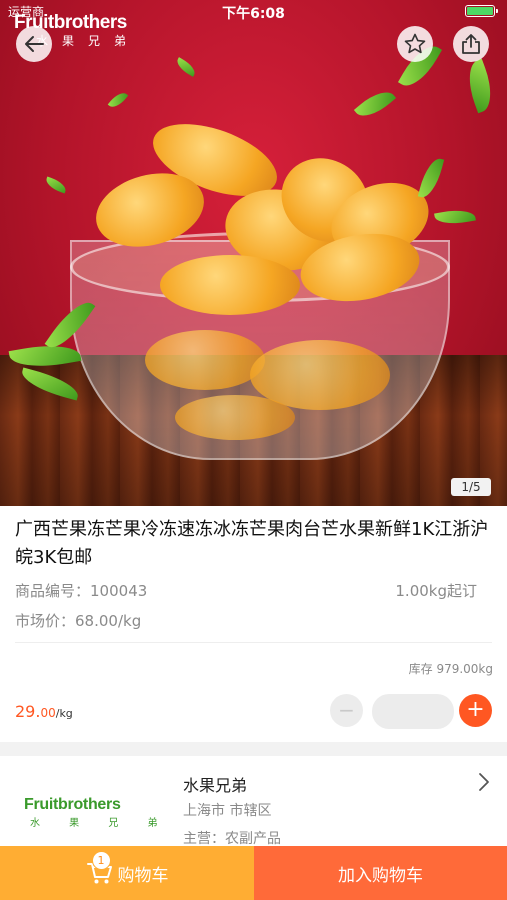 The image size is (507, 900). I want to click on cart-button-label: 购物车, so click(143, 875).